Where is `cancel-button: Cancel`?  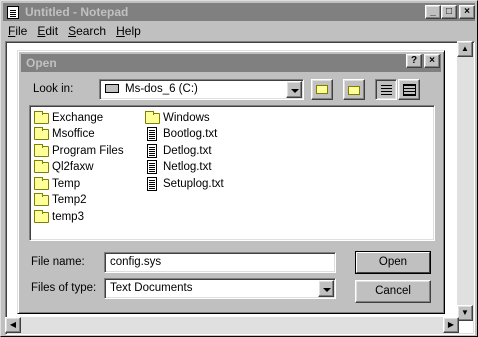 cancel-button: Cancel is located at coordinates (393, 291).